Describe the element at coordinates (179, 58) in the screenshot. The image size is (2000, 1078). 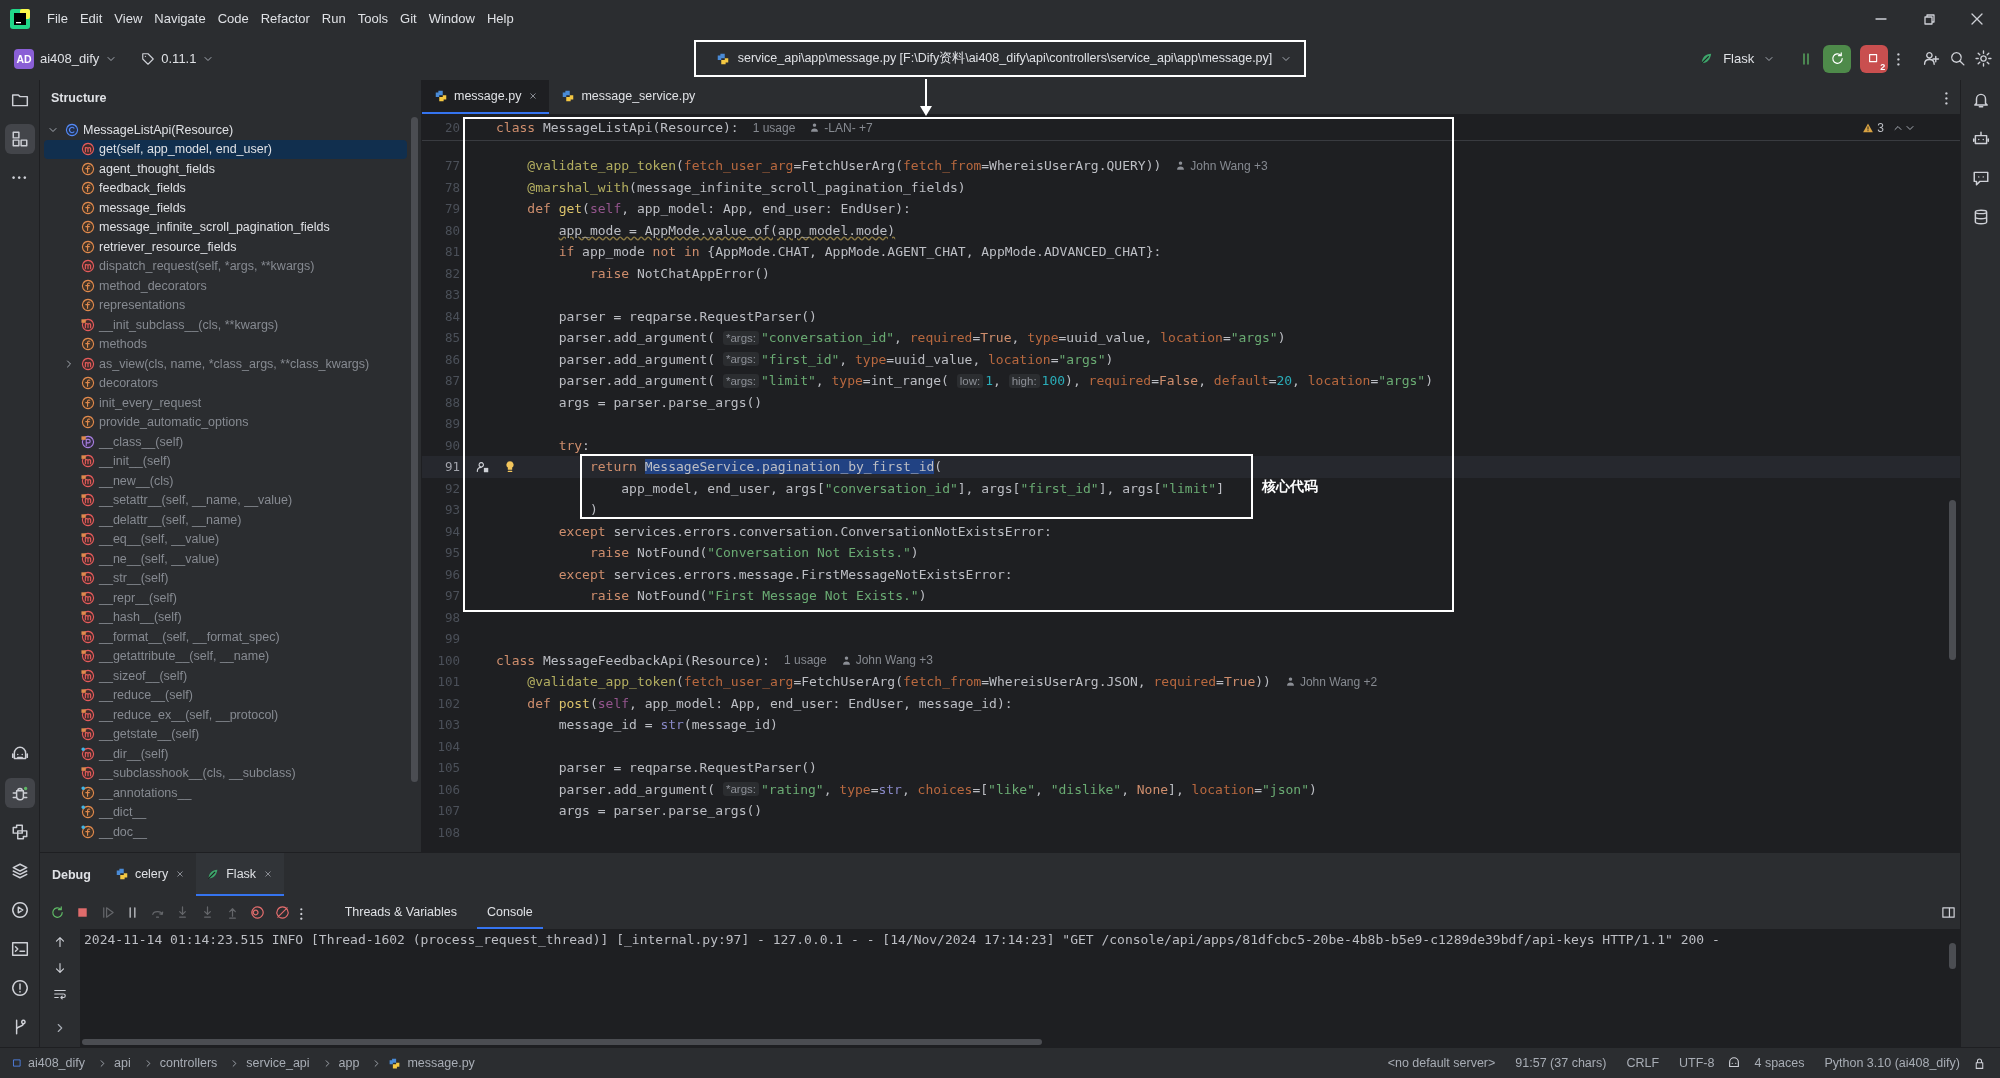
I see `version-label: 0.11.1` at that location.